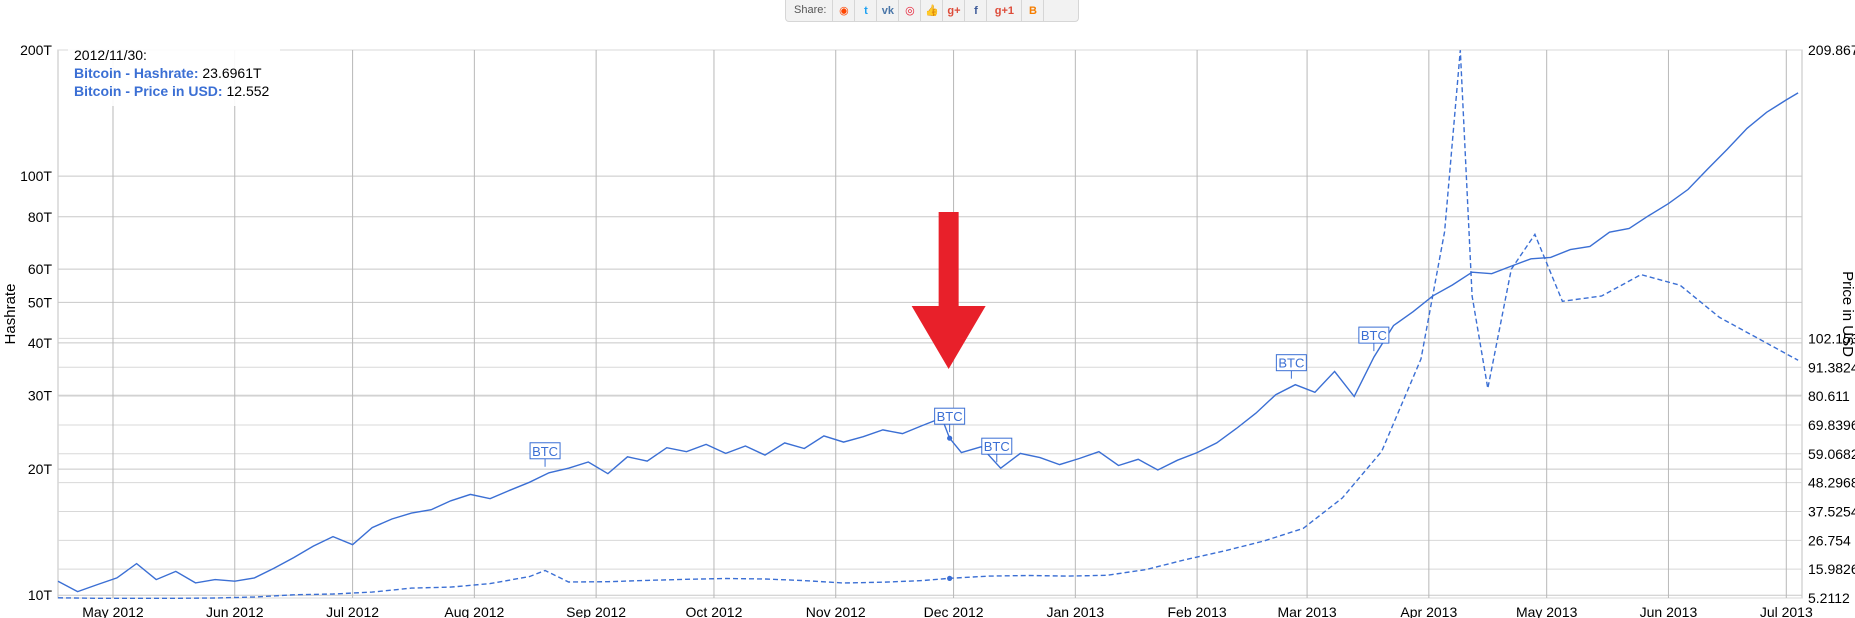 This screenshot has width=1855, height=618. I want to click on red-arrow-icon, so click(948, 290).